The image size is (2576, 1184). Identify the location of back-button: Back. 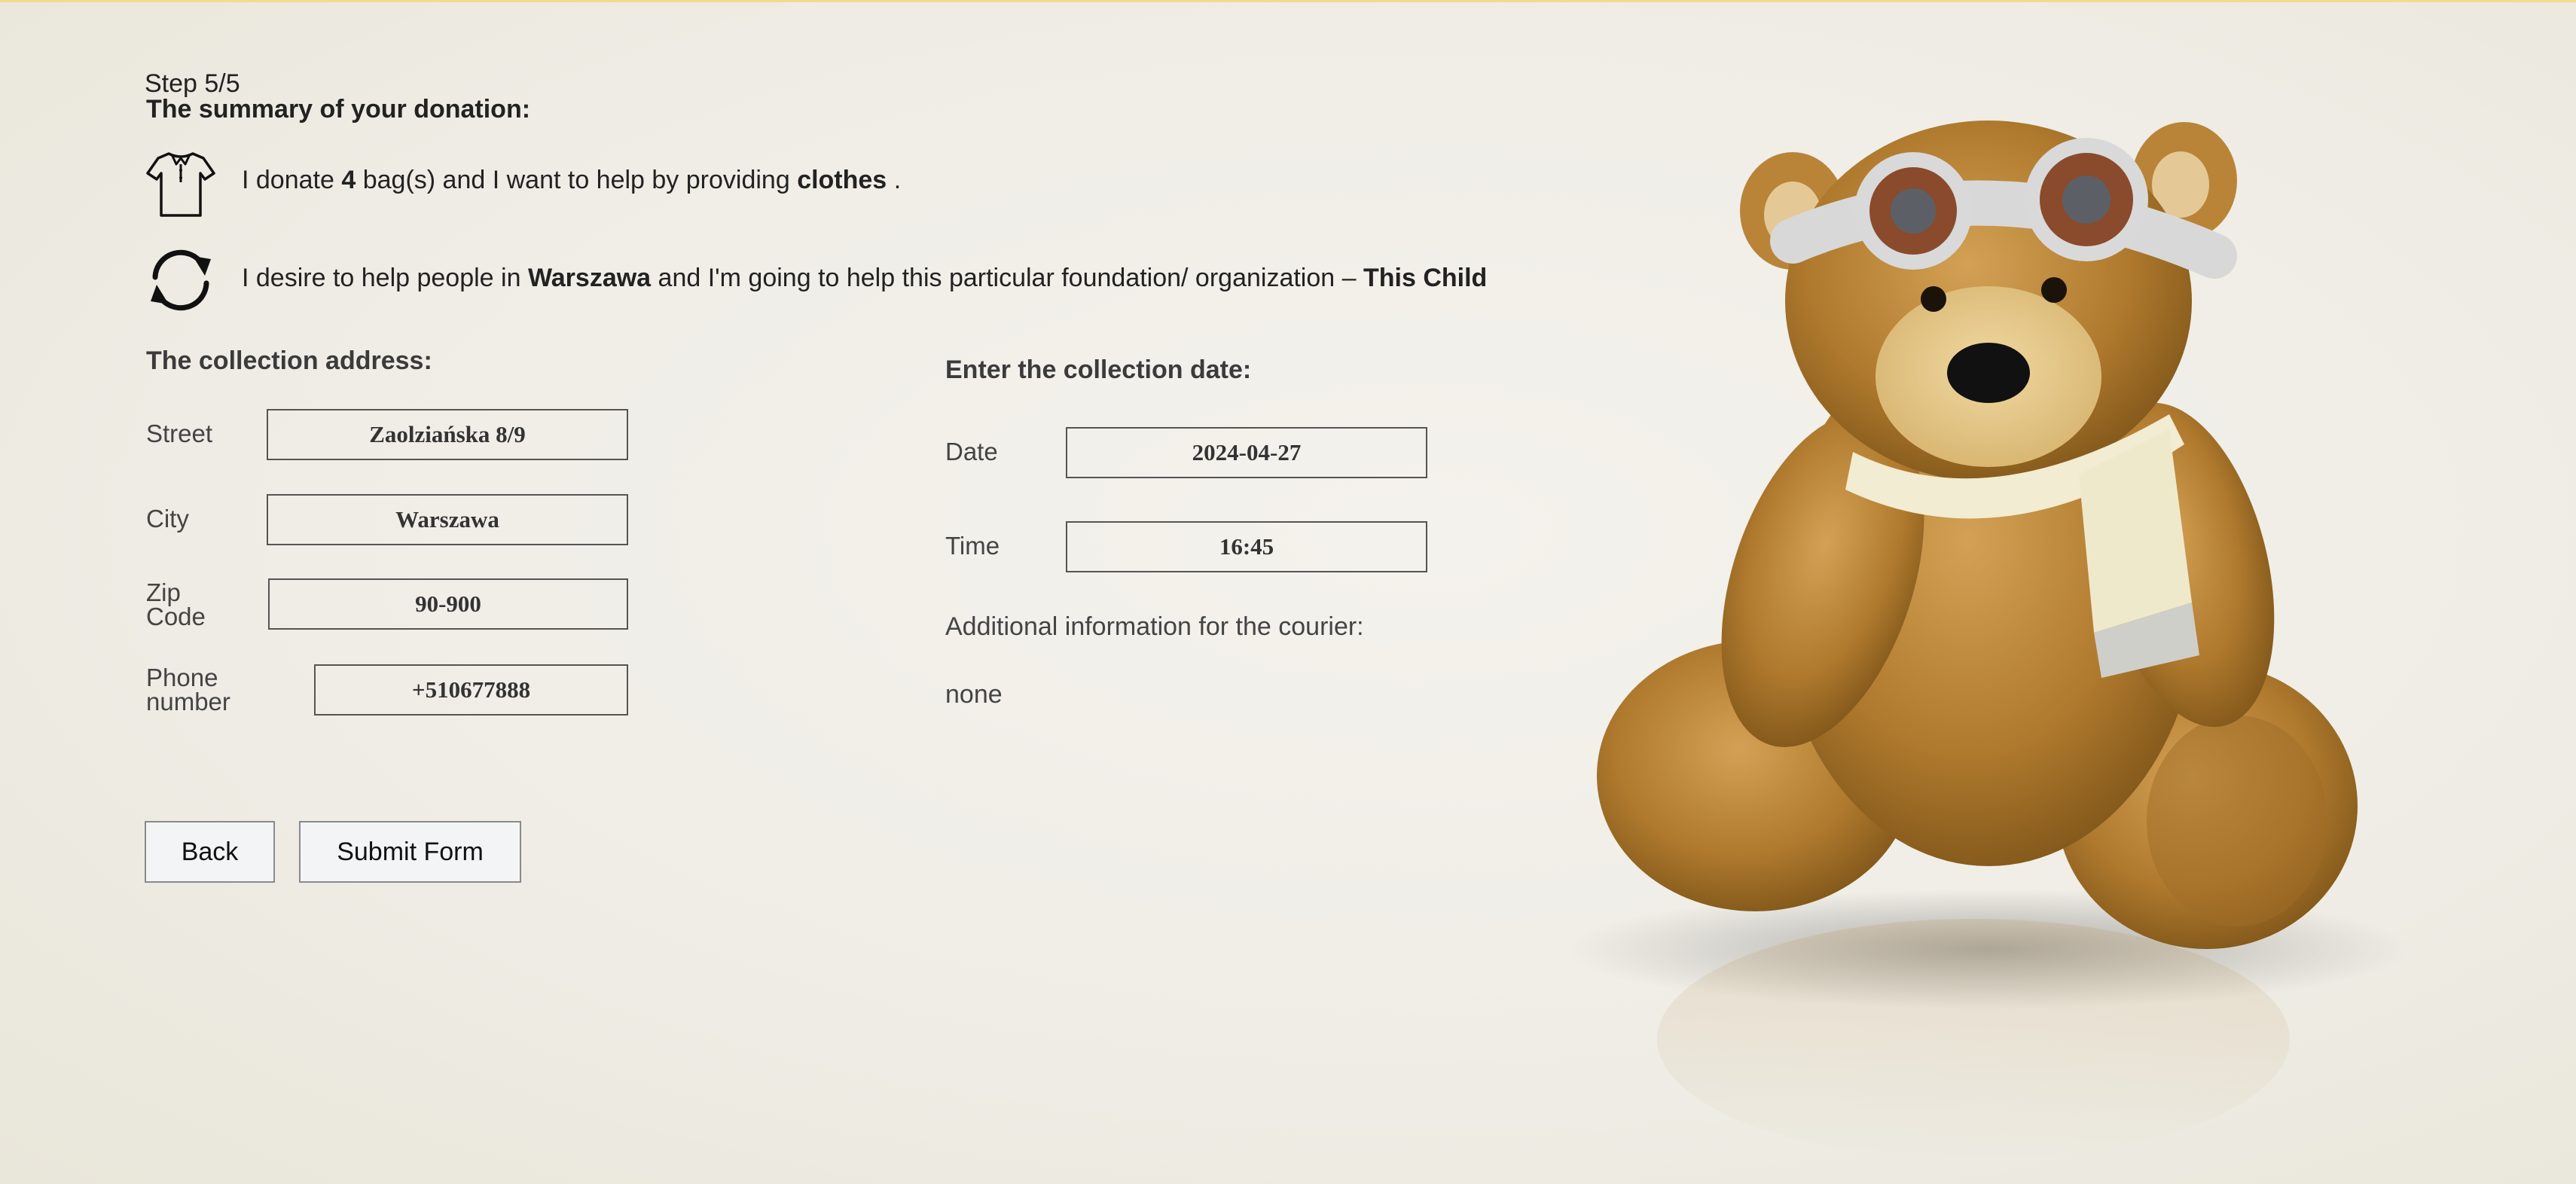
(210, 852).